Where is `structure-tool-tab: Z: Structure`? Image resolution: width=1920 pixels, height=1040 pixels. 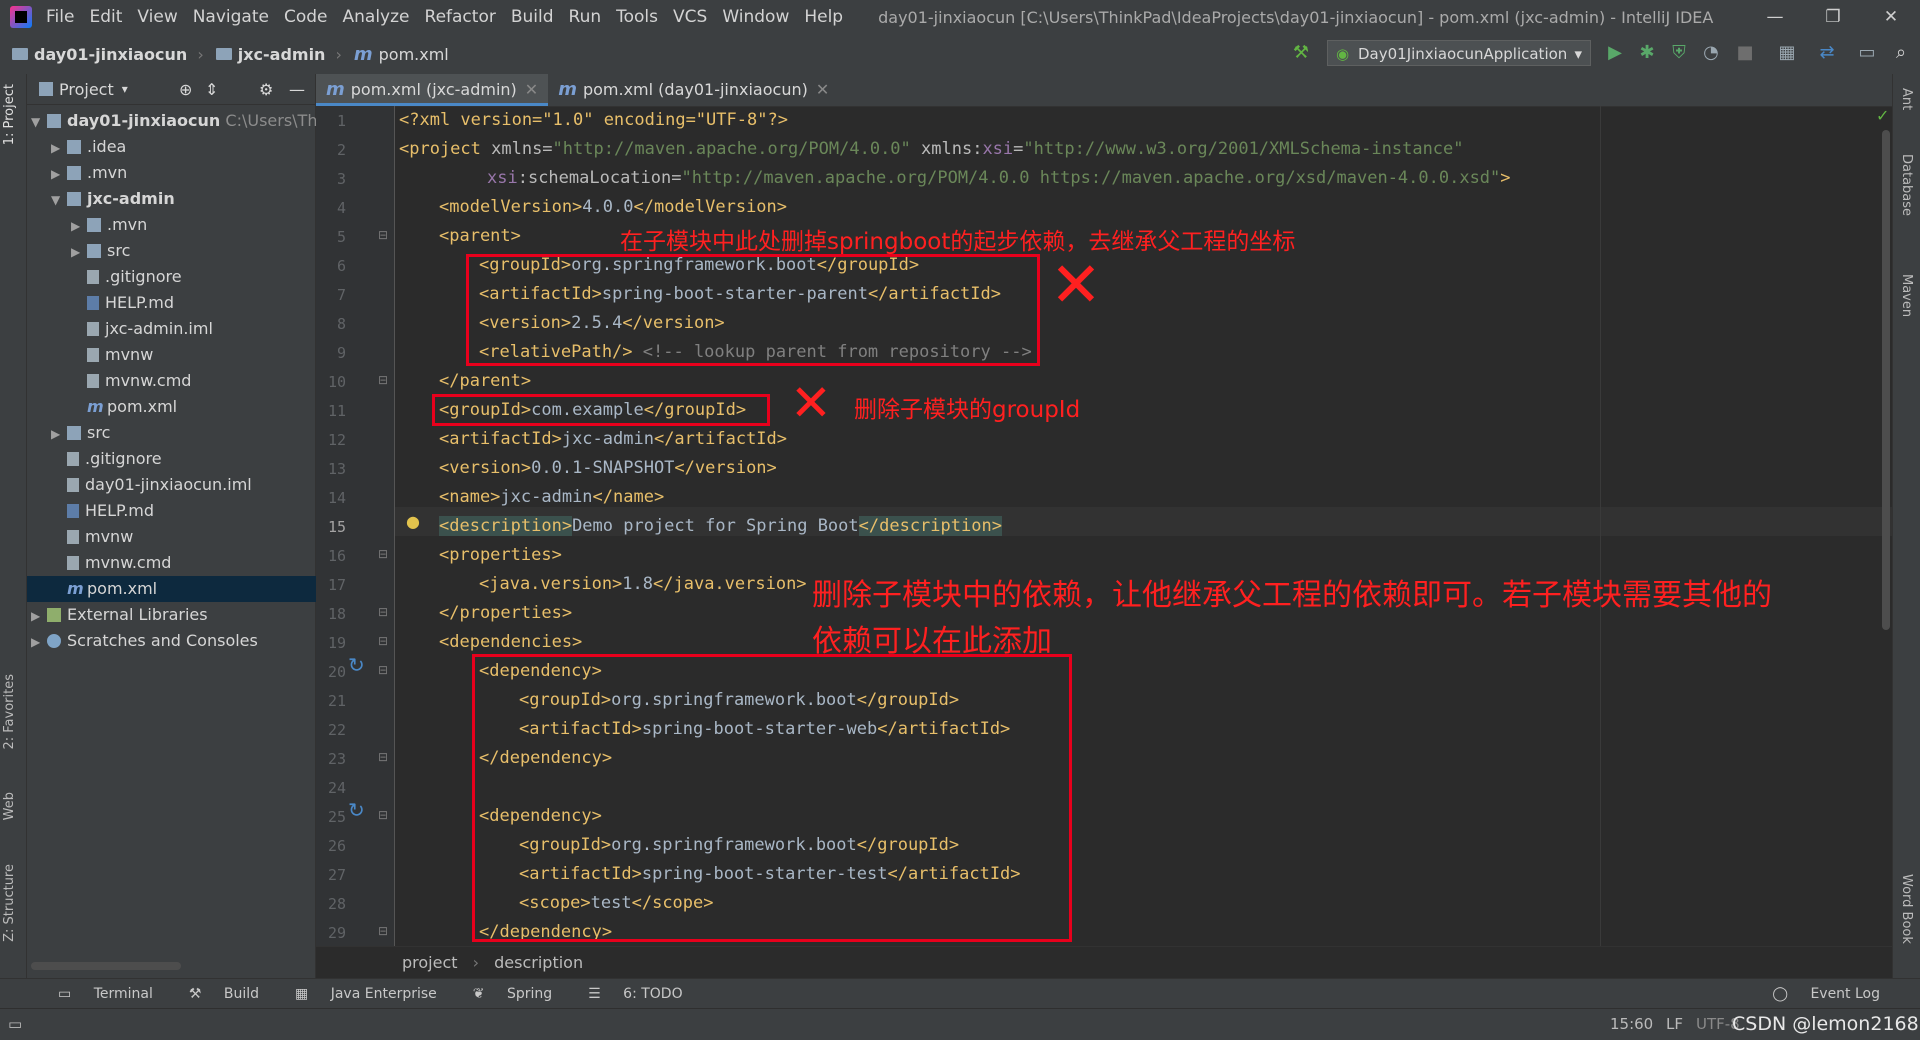
structure-tool-tab: Z: Structure is located at coordinates (9, 903).